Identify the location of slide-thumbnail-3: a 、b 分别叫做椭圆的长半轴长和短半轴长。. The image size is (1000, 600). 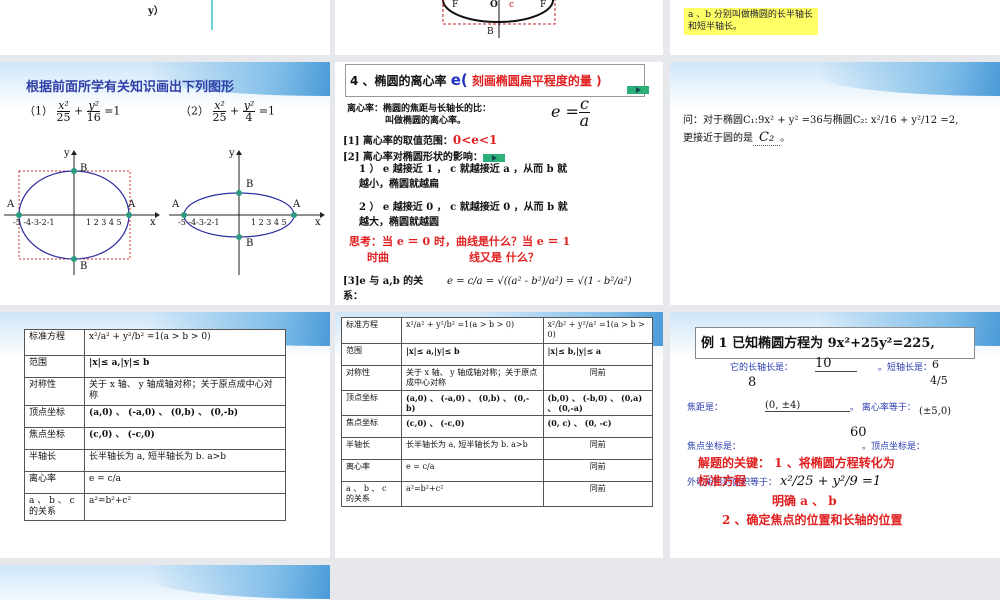
(835, 27).